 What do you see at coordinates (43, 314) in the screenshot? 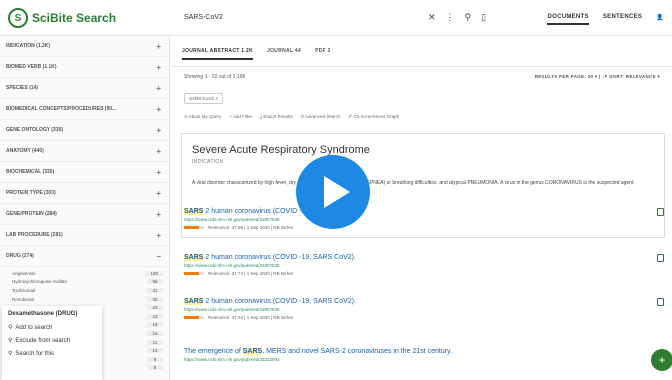
I see `context-menu-header: Dexamethasone (DRUG)` at bounding box center [43, 314].